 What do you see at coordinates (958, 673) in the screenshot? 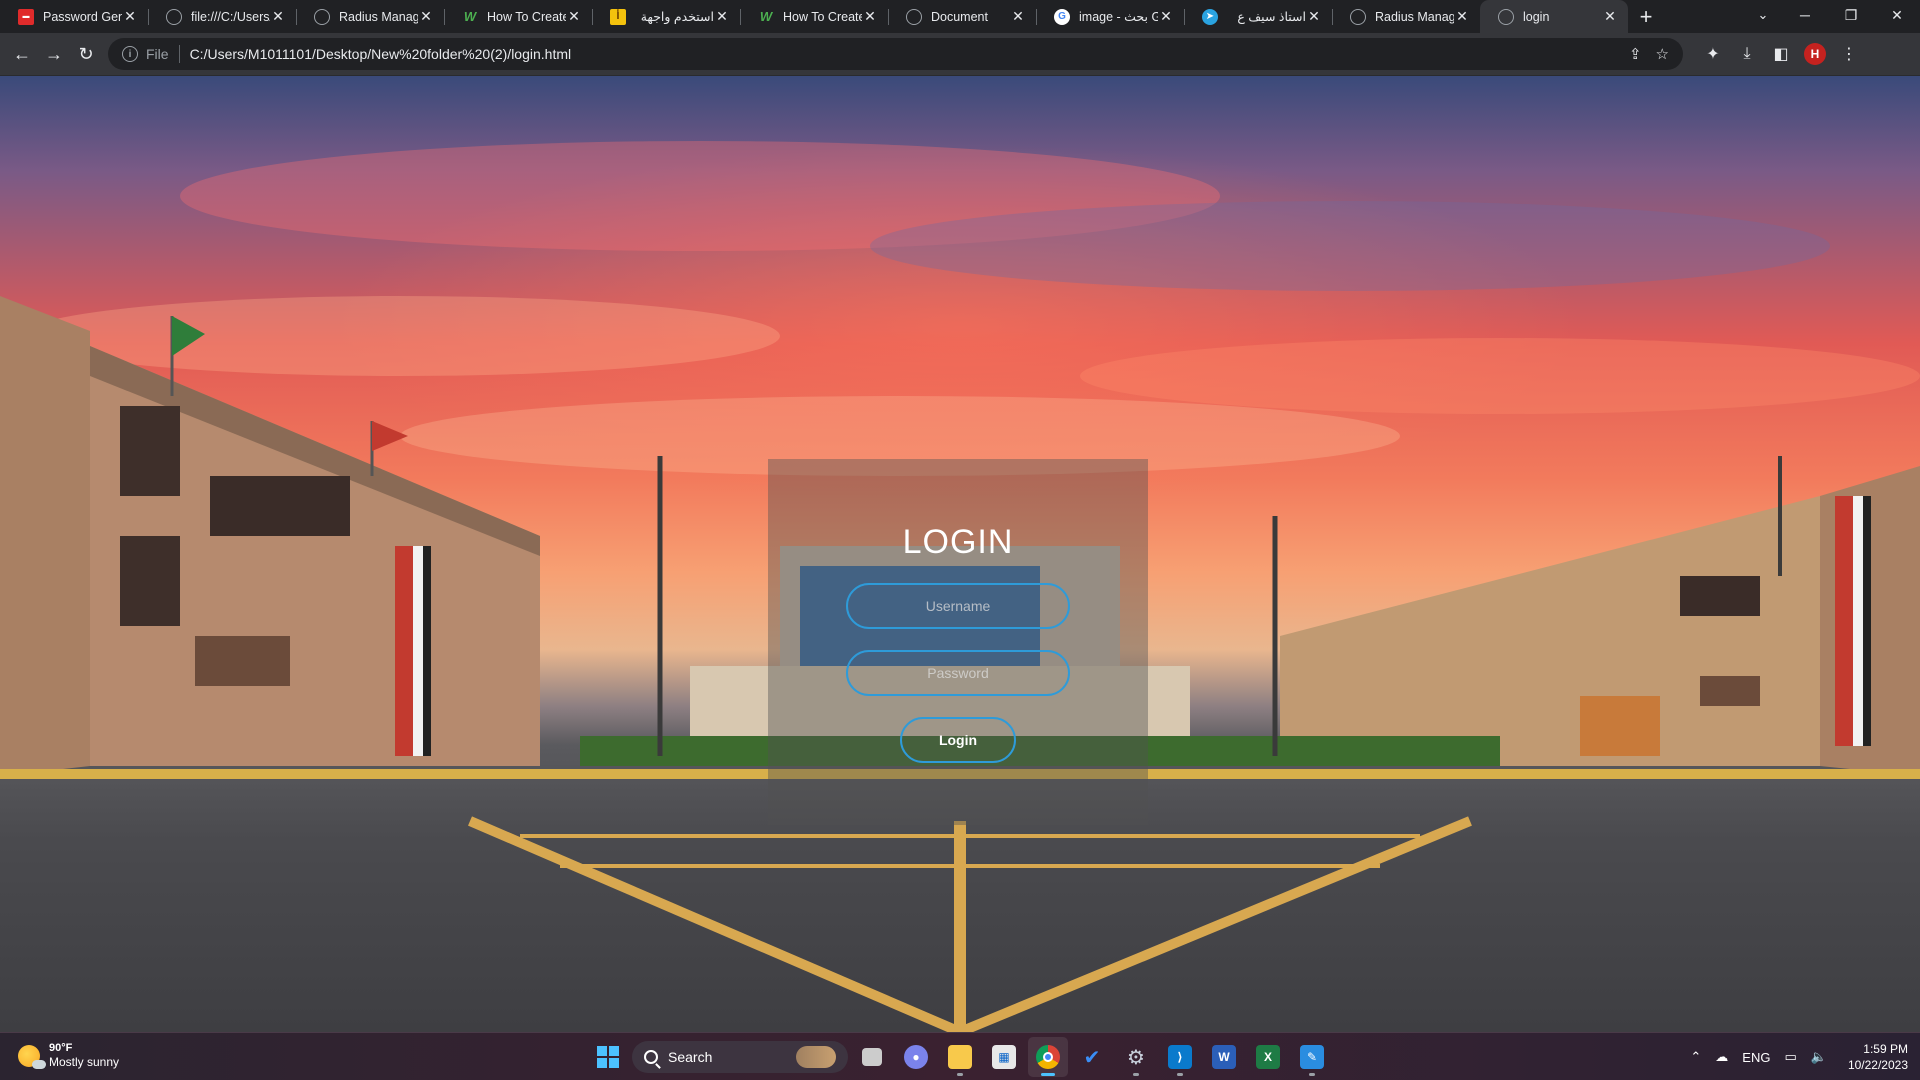
I see `password-input` at bounding box center [958, 673].